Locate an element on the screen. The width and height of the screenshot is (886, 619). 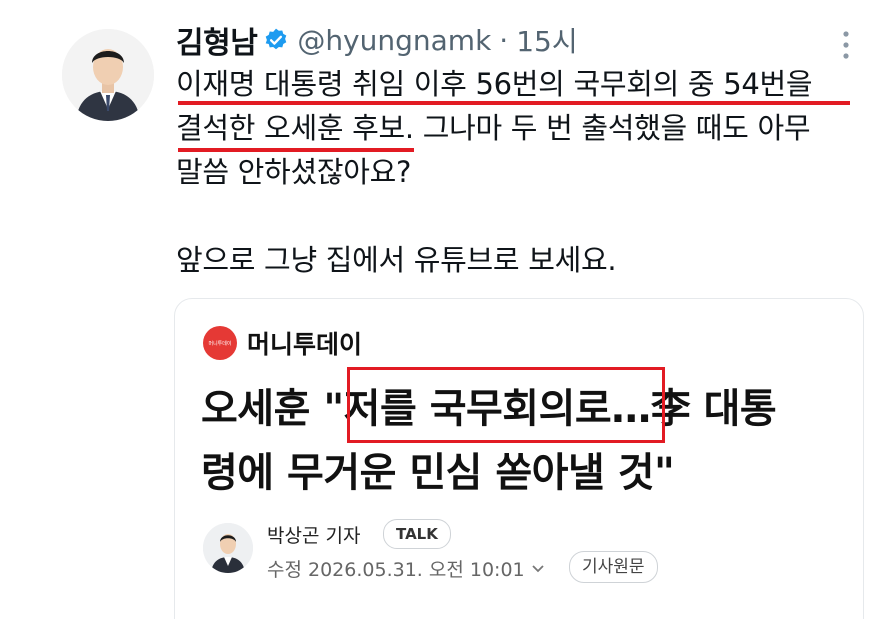
tweet-time: 15시 is located at coordinates (546, 40).